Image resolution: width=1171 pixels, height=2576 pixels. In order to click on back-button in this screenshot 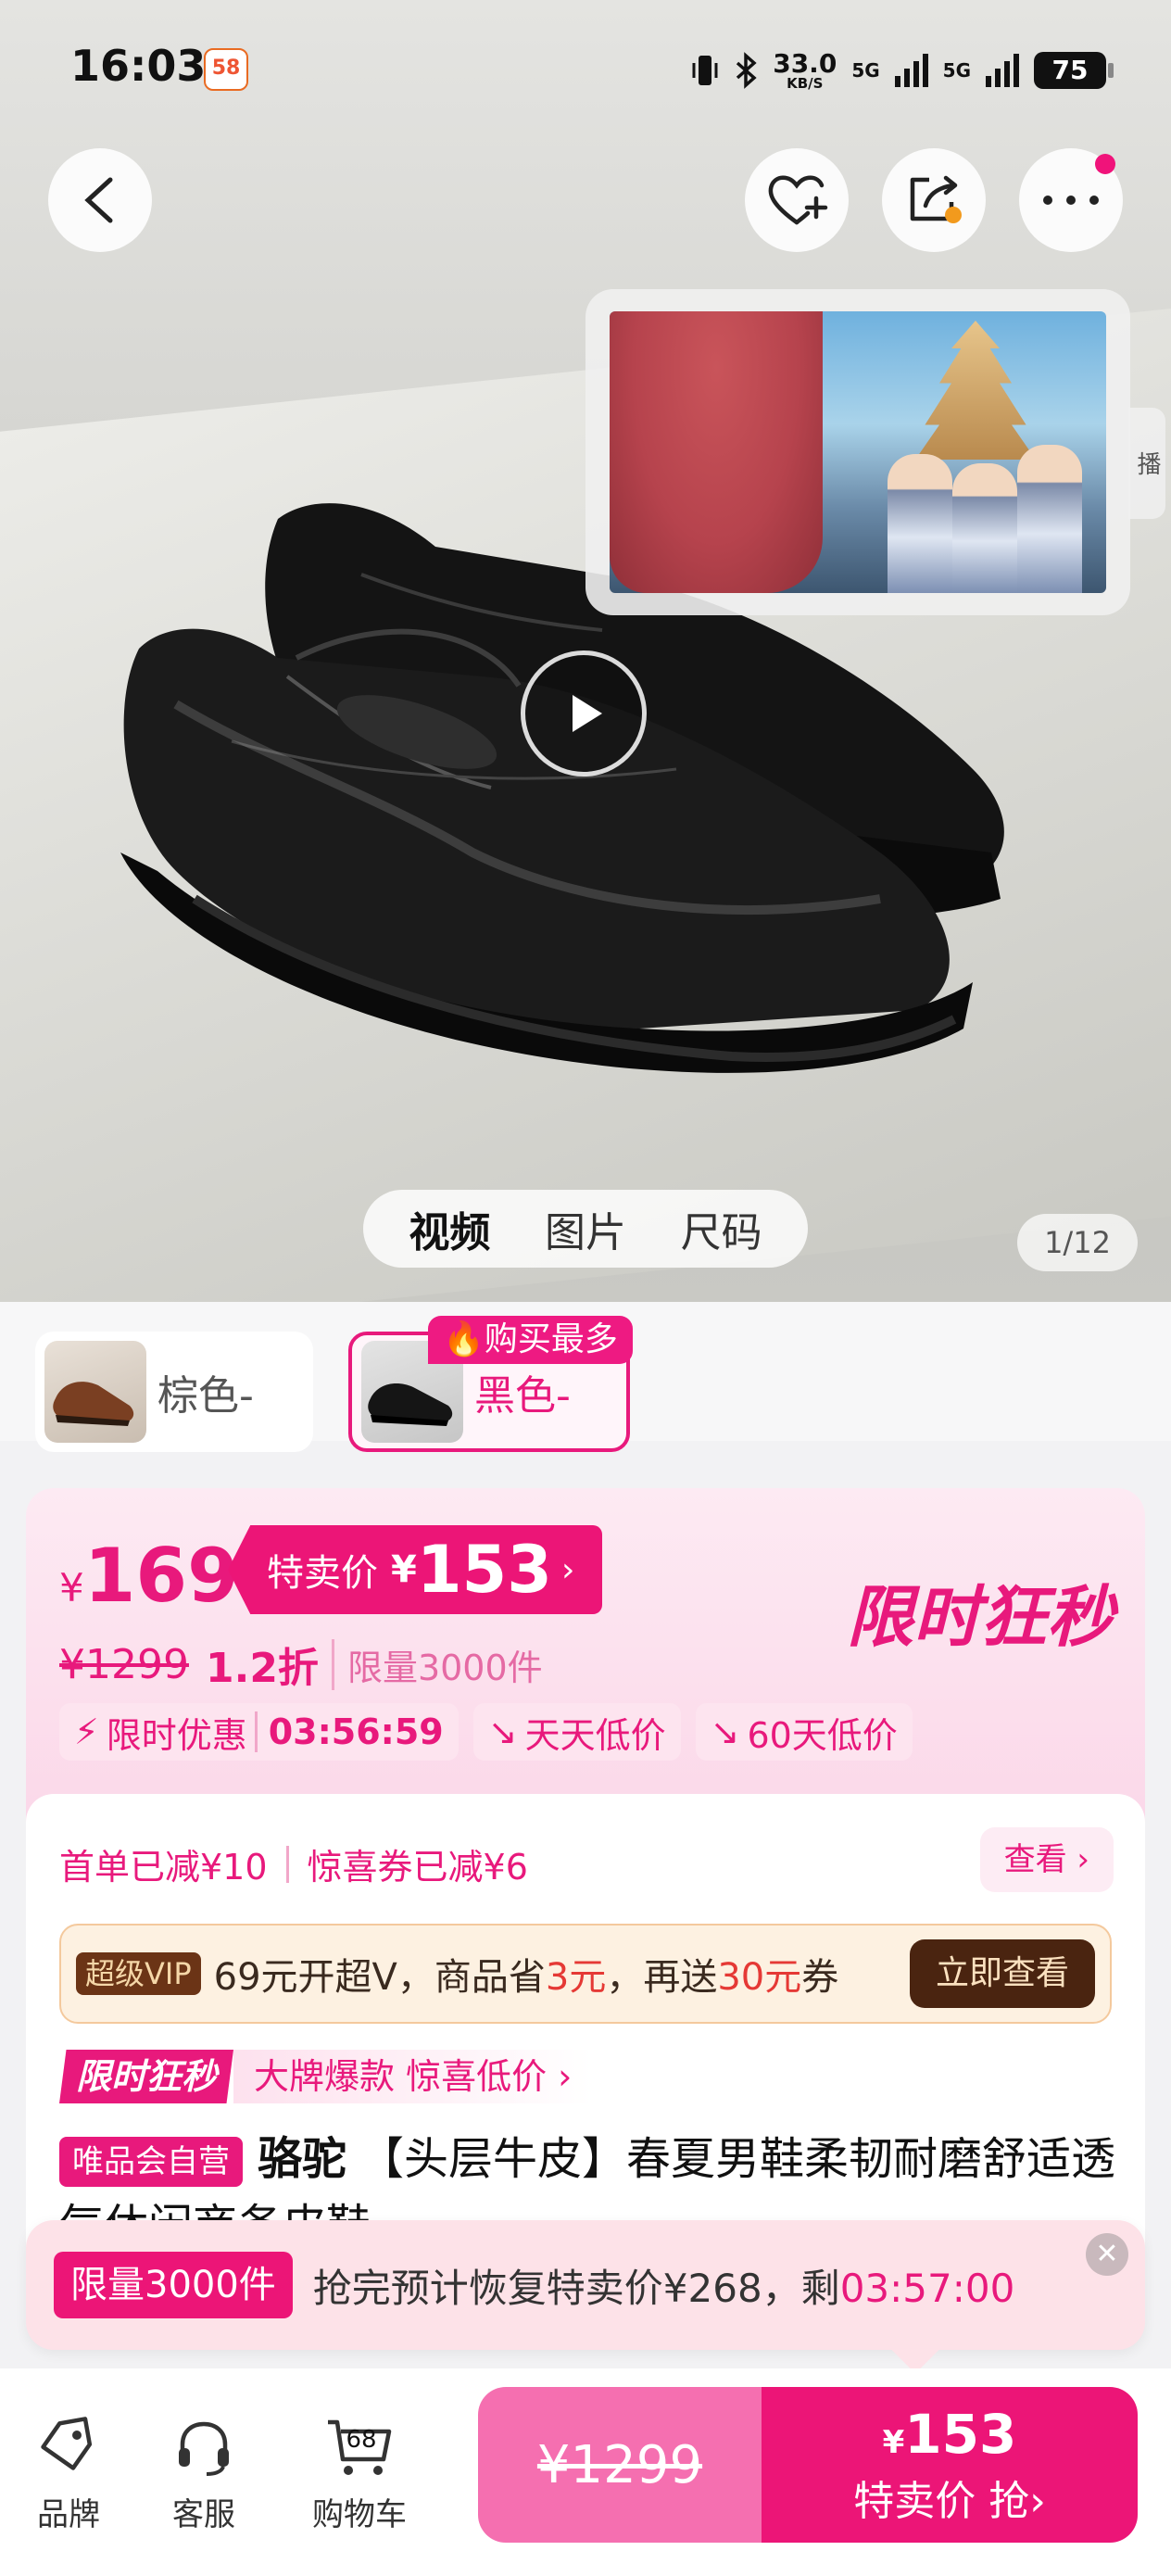, I will do `click(100, 200)`.